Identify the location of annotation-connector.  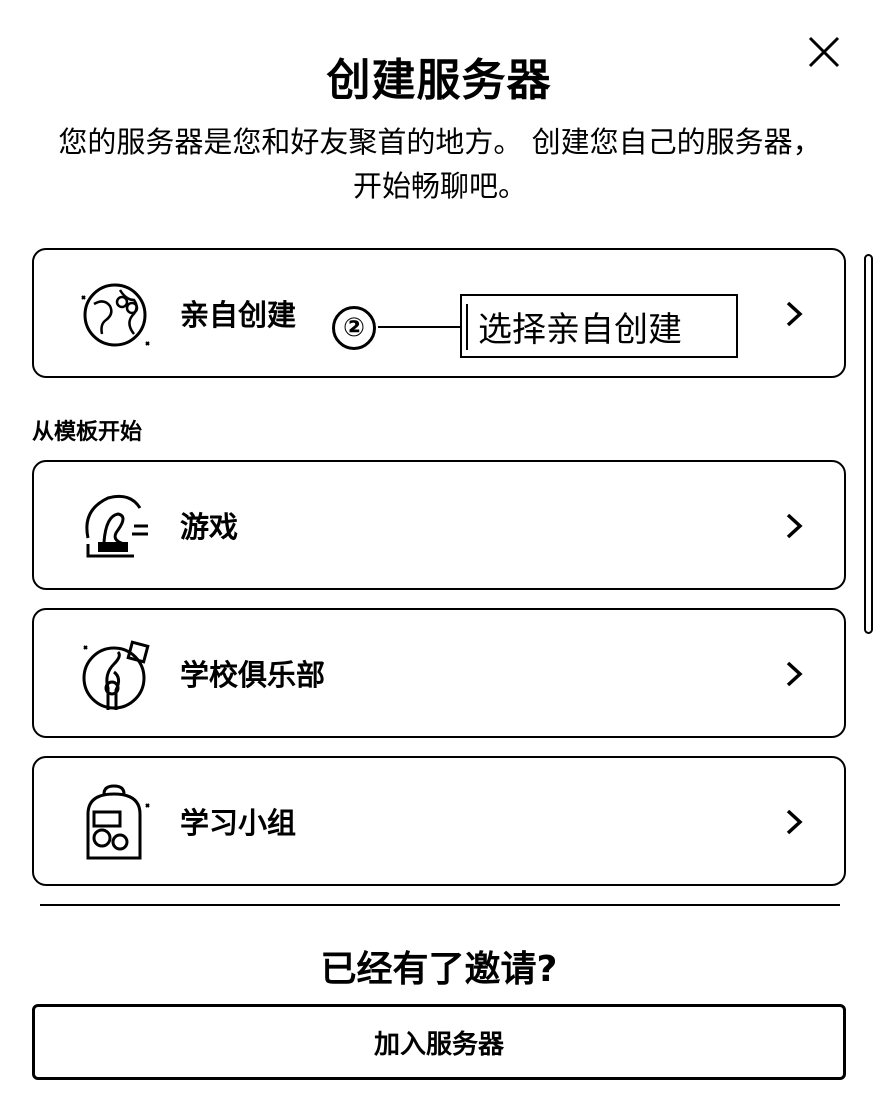
(420, 327).